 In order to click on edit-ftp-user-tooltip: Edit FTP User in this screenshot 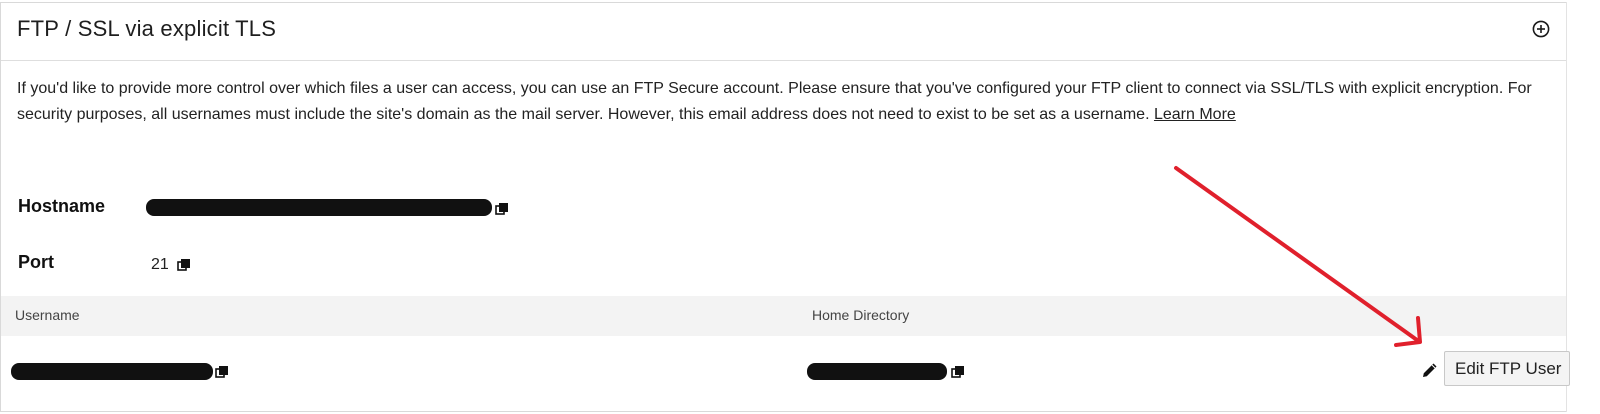, I will do `click(1507, 368)`.